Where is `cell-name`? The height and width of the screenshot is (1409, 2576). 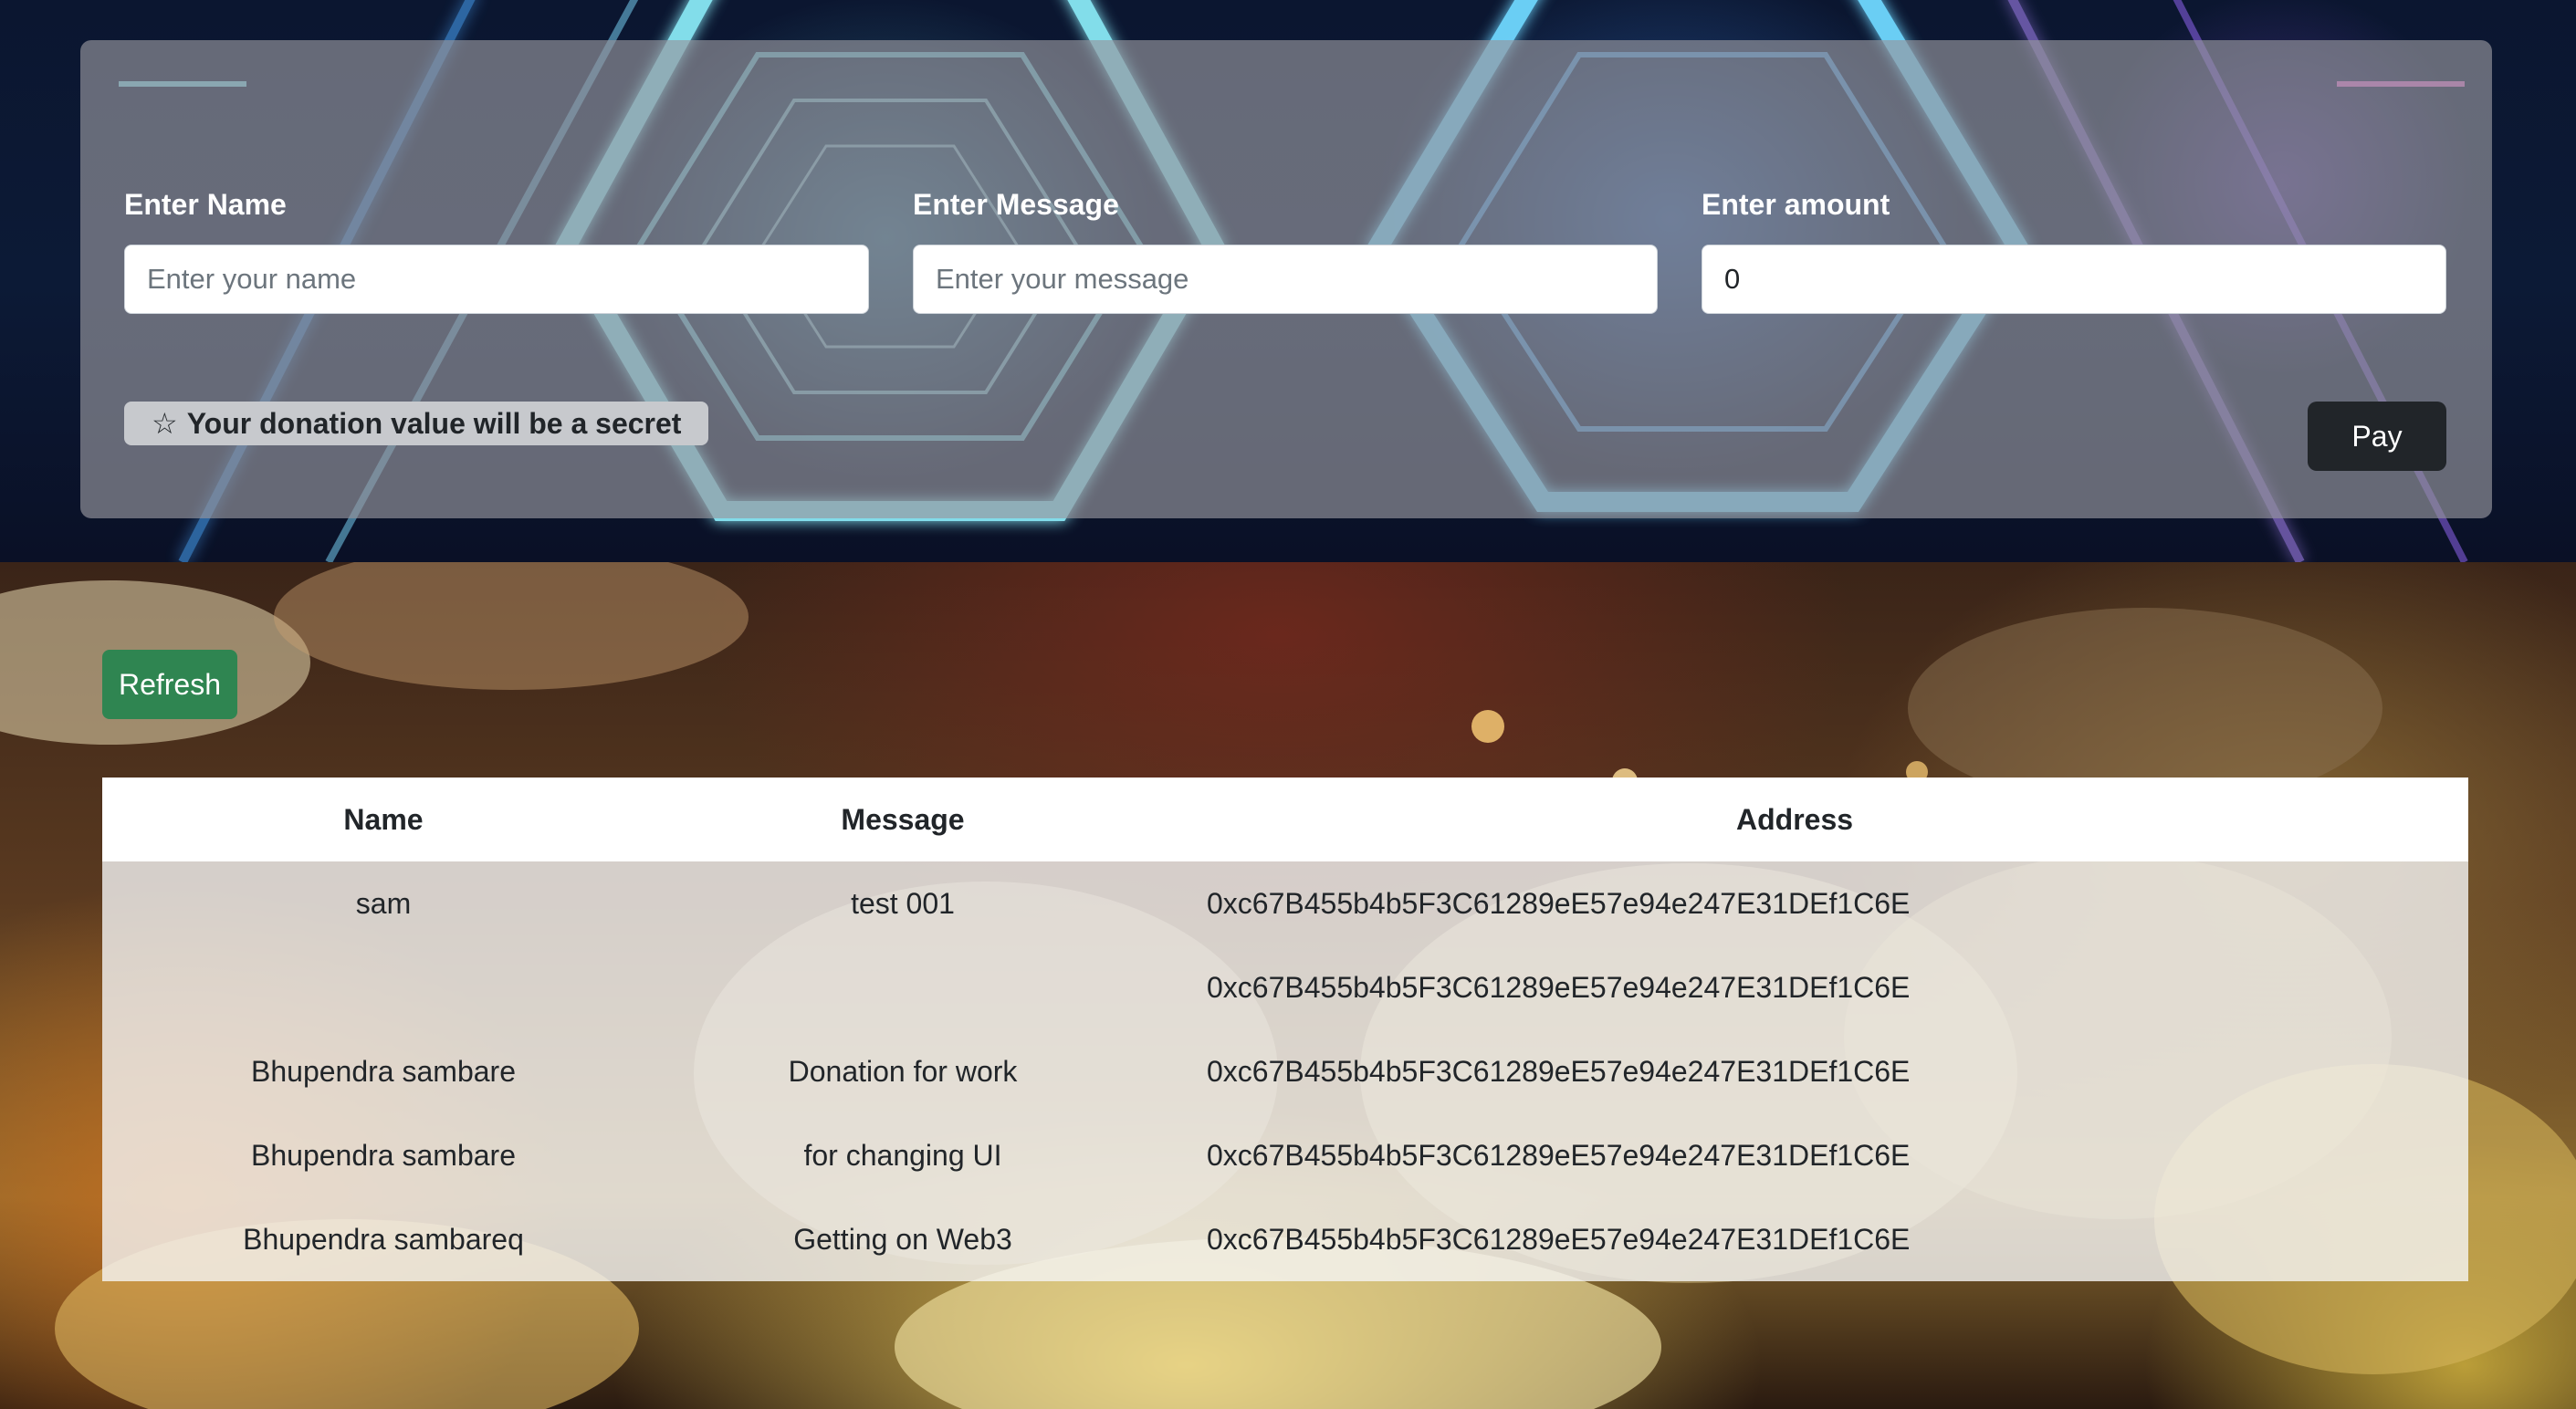
cell-name is located at coordinates (383, 987).